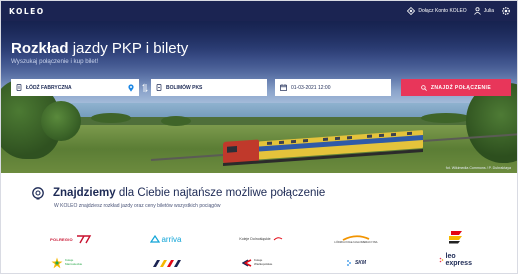 The width and height of the screenshot is (518, 274). What do you see at coordinates (131, 87) in the screenshot?
I see `location-pin-icon` at bounding box center [131, 87].